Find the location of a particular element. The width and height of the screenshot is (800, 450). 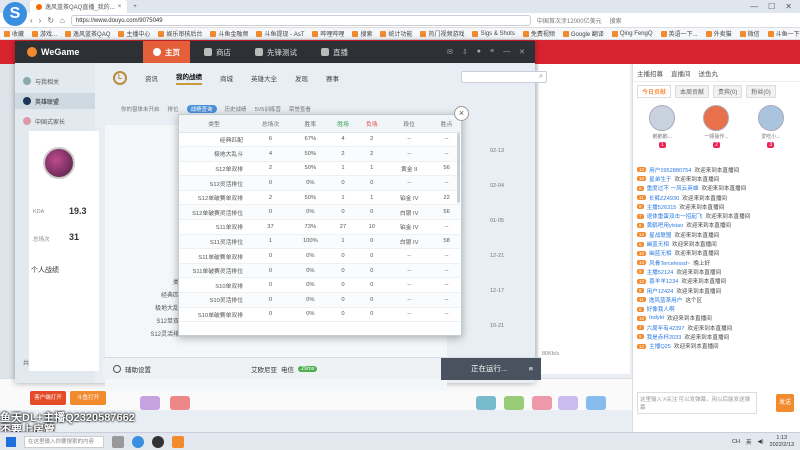

bookmark-item: Google 翻译 is located at coordinates (583, 33).